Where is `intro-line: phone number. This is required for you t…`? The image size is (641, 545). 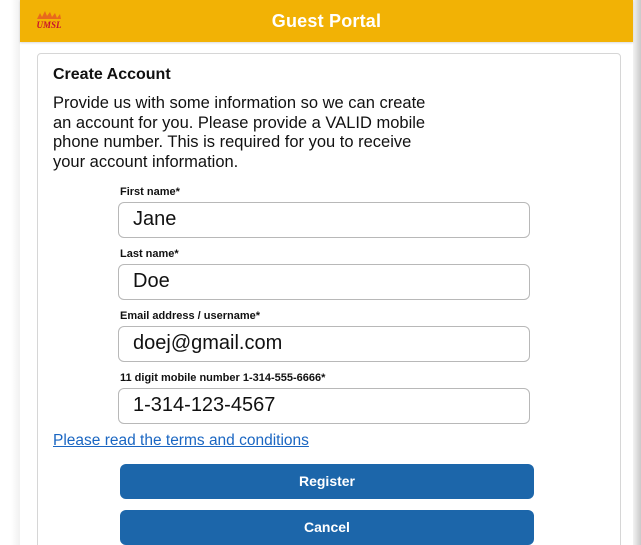 intro-line: phone number. This is required for you t… is located at coordinates (232, 142).